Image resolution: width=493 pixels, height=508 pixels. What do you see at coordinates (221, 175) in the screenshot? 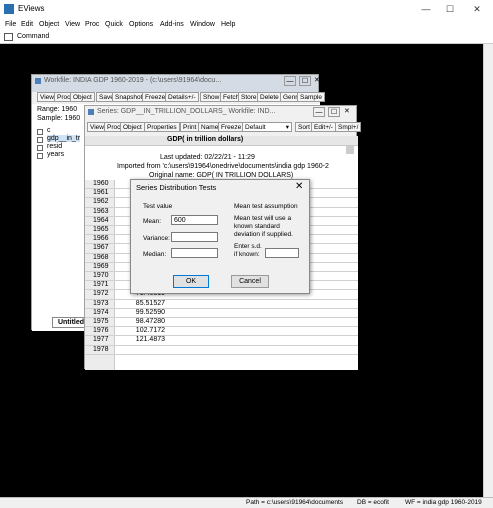
I see `original-name-text: Original name: GDP( IN TRILLION DOLLARS)` at bounding box center [221, 175].